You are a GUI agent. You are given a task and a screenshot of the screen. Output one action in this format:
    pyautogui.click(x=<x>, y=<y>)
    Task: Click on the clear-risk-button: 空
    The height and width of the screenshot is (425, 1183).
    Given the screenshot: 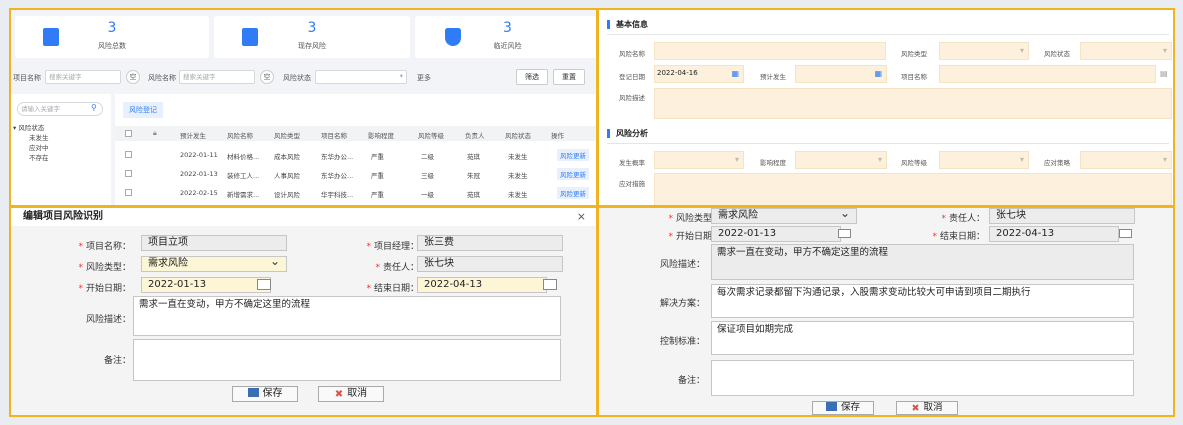 What is the action you would take?
    pyautogui.click(x=267, y=77)
    